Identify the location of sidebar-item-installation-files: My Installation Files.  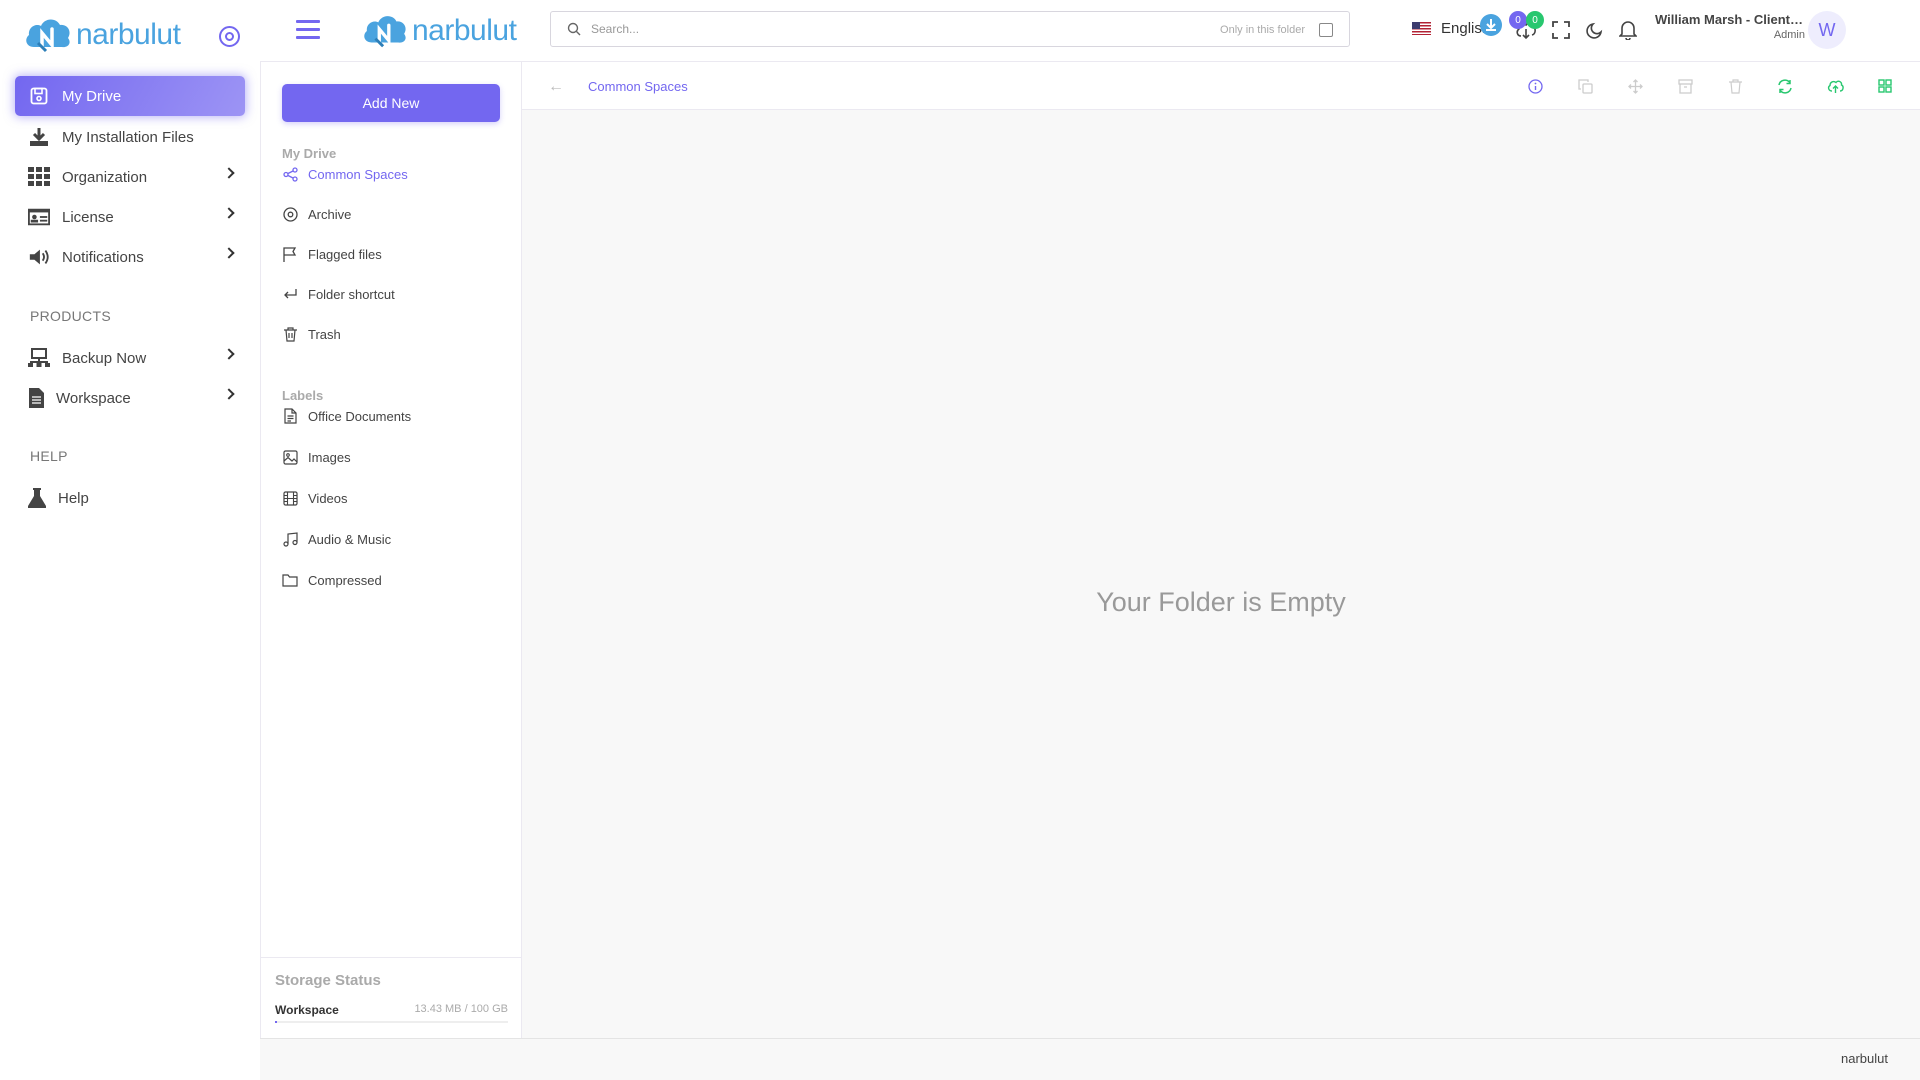
(130, 137).